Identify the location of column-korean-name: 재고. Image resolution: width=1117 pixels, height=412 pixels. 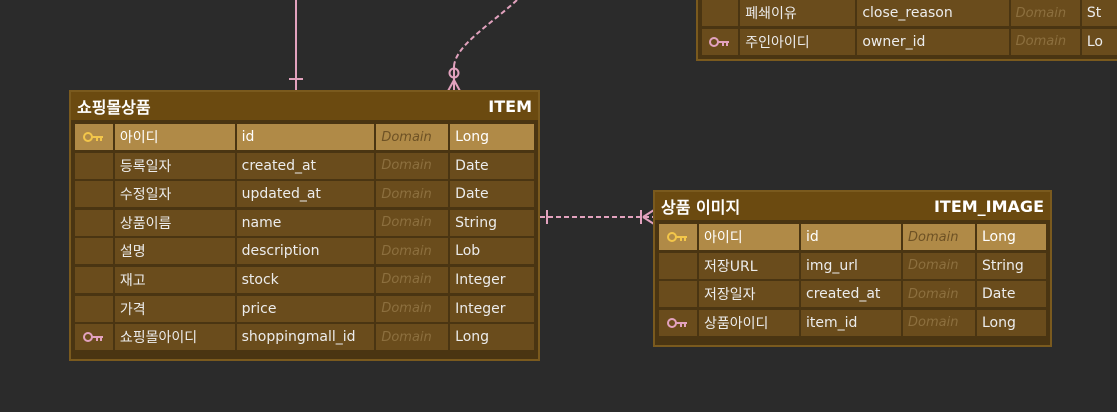
(174, 279).